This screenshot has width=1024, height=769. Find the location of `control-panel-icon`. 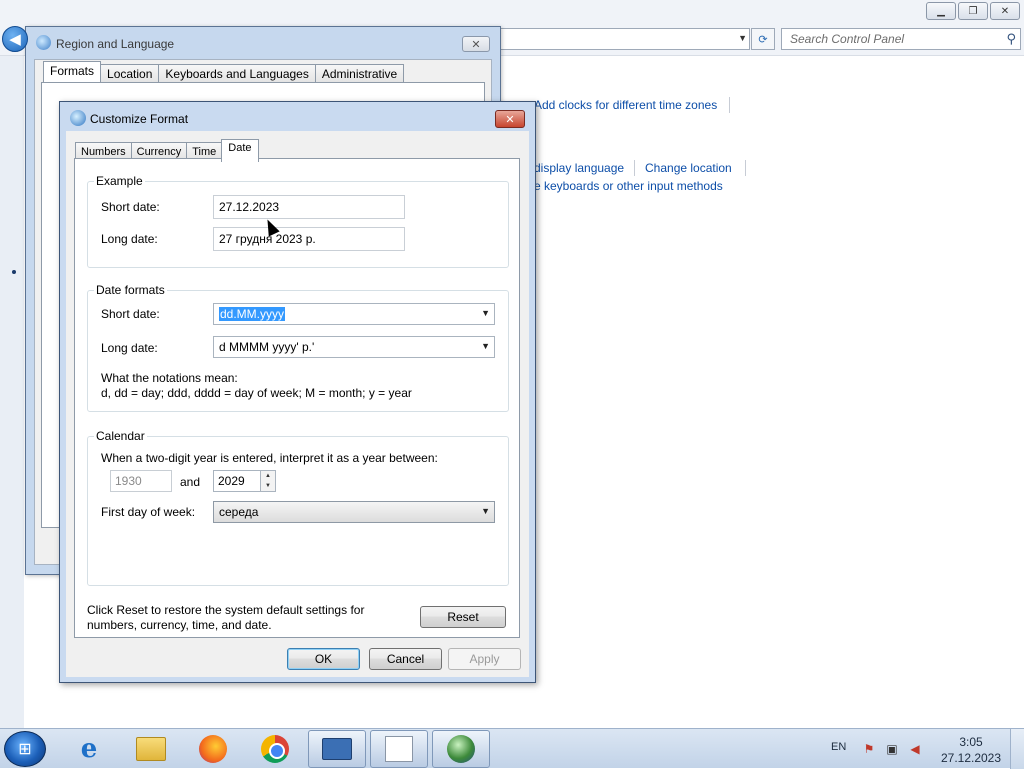

control-panel-icon is located at coordinates (337, 749).